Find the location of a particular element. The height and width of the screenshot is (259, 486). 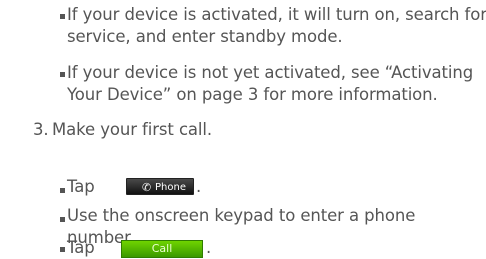

keypad-line-1: Use the onscreen keypad to enter a phone is located at coordinates (241, 215).